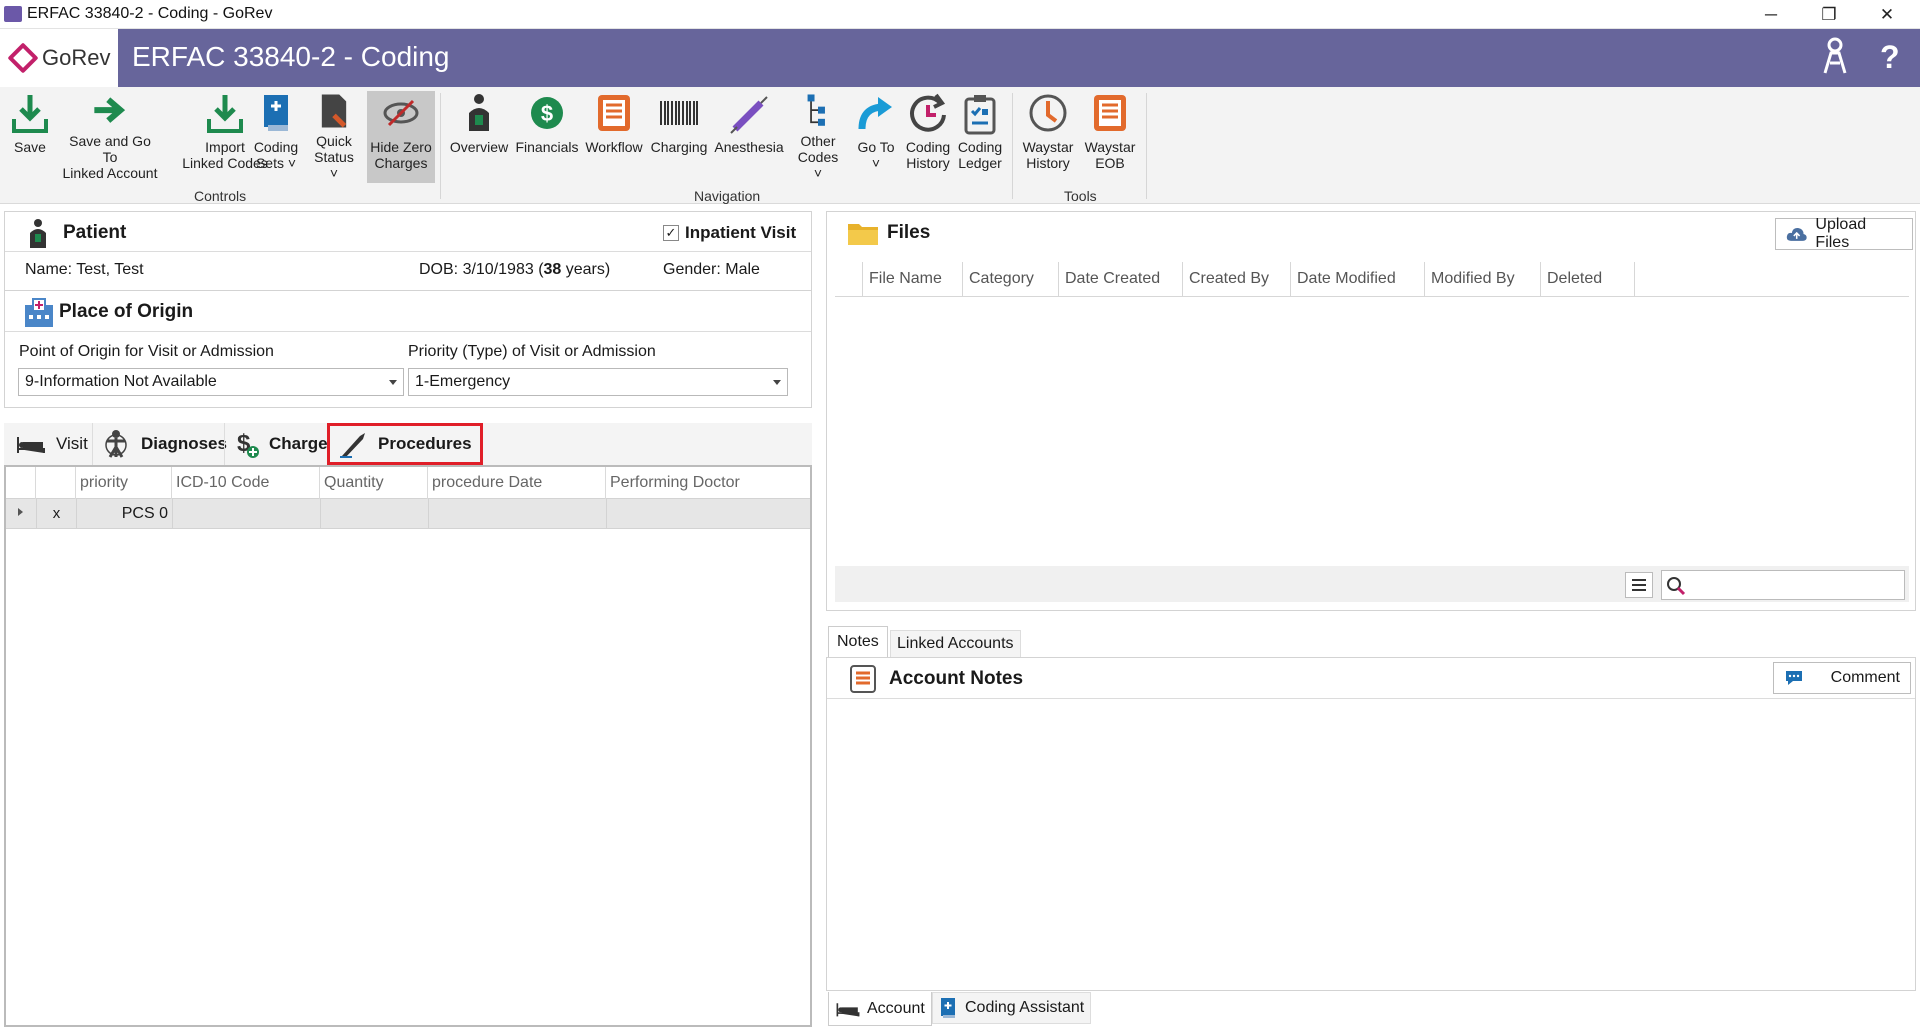  I want to click on coding-history-icon, so click(928, 112).